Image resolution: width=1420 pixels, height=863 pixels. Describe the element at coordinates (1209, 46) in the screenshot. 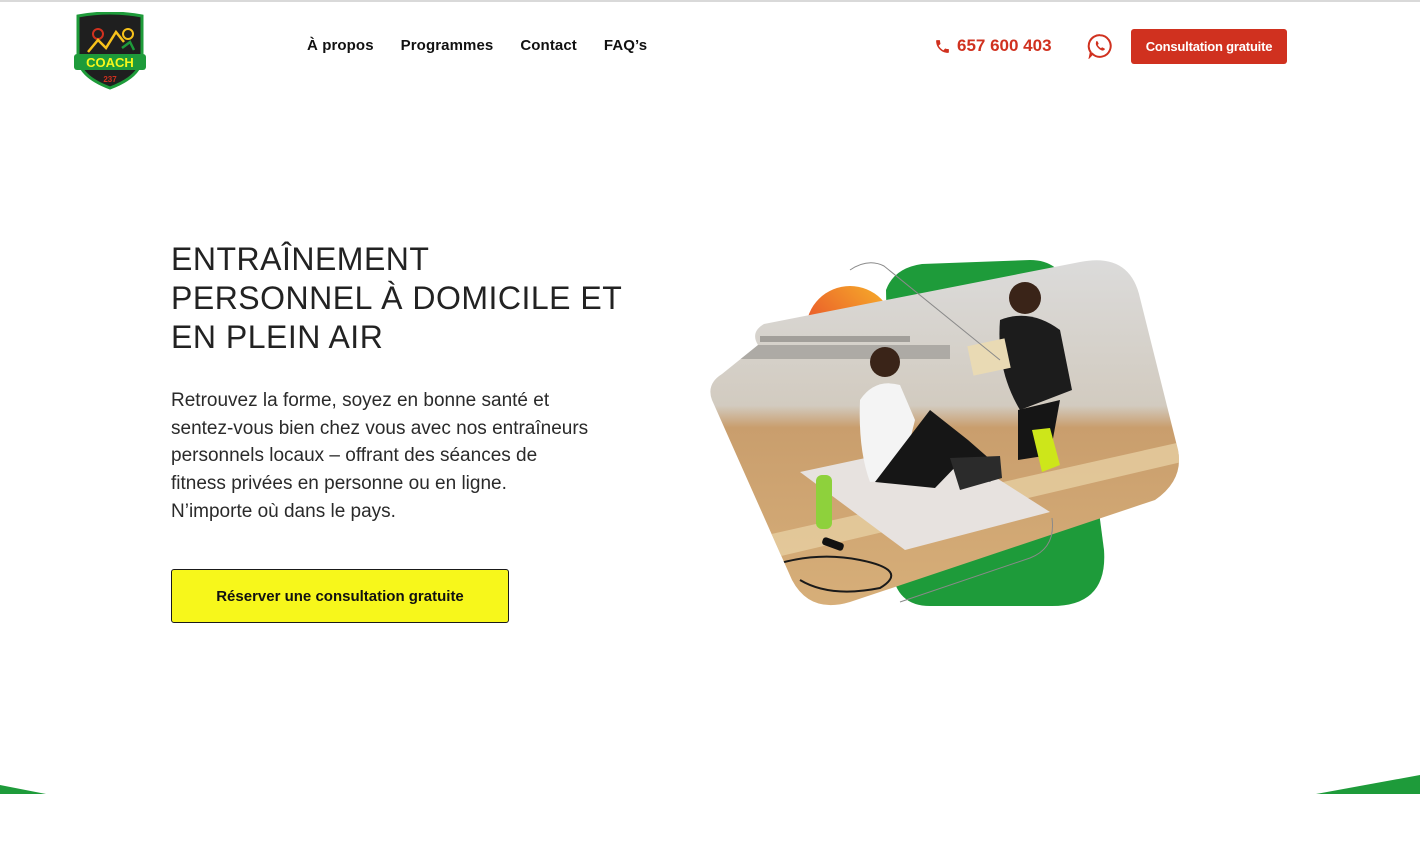

I see `consultation-button: Consultation gratuite` at that location.